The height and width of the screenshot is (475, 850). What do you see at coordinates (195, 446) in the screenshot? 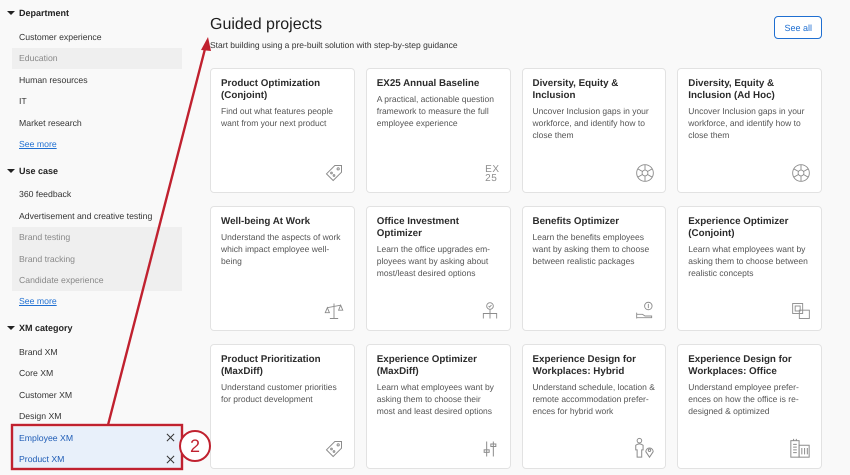
I see `step-number: 2` at bounding box center [195, 446].